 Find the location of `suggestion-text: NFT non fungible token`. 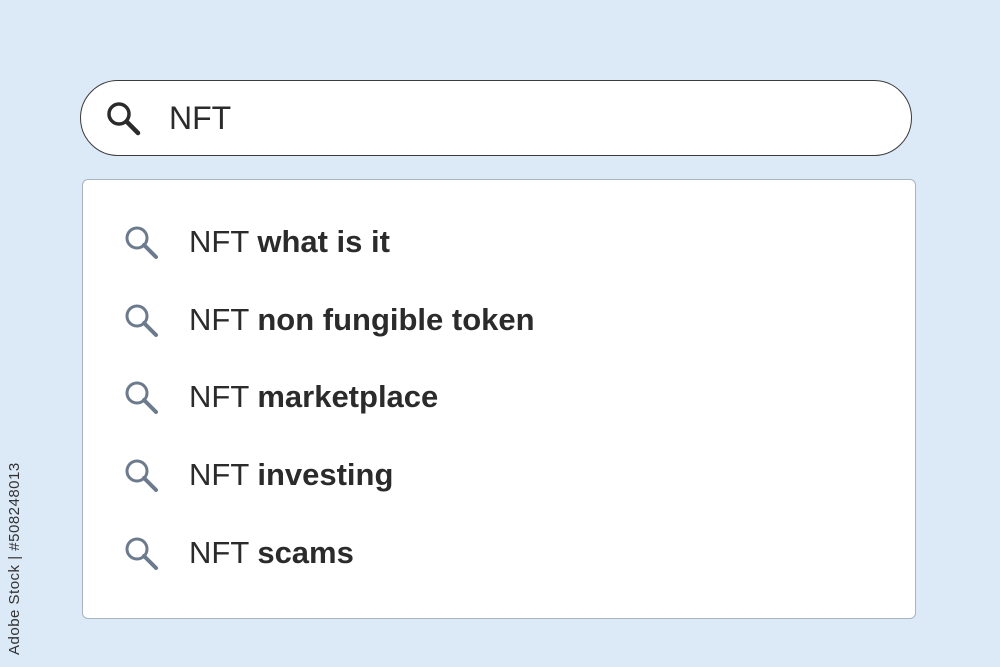

suggestion-text: NFT non fungible token is located at coordinates (362, 320).